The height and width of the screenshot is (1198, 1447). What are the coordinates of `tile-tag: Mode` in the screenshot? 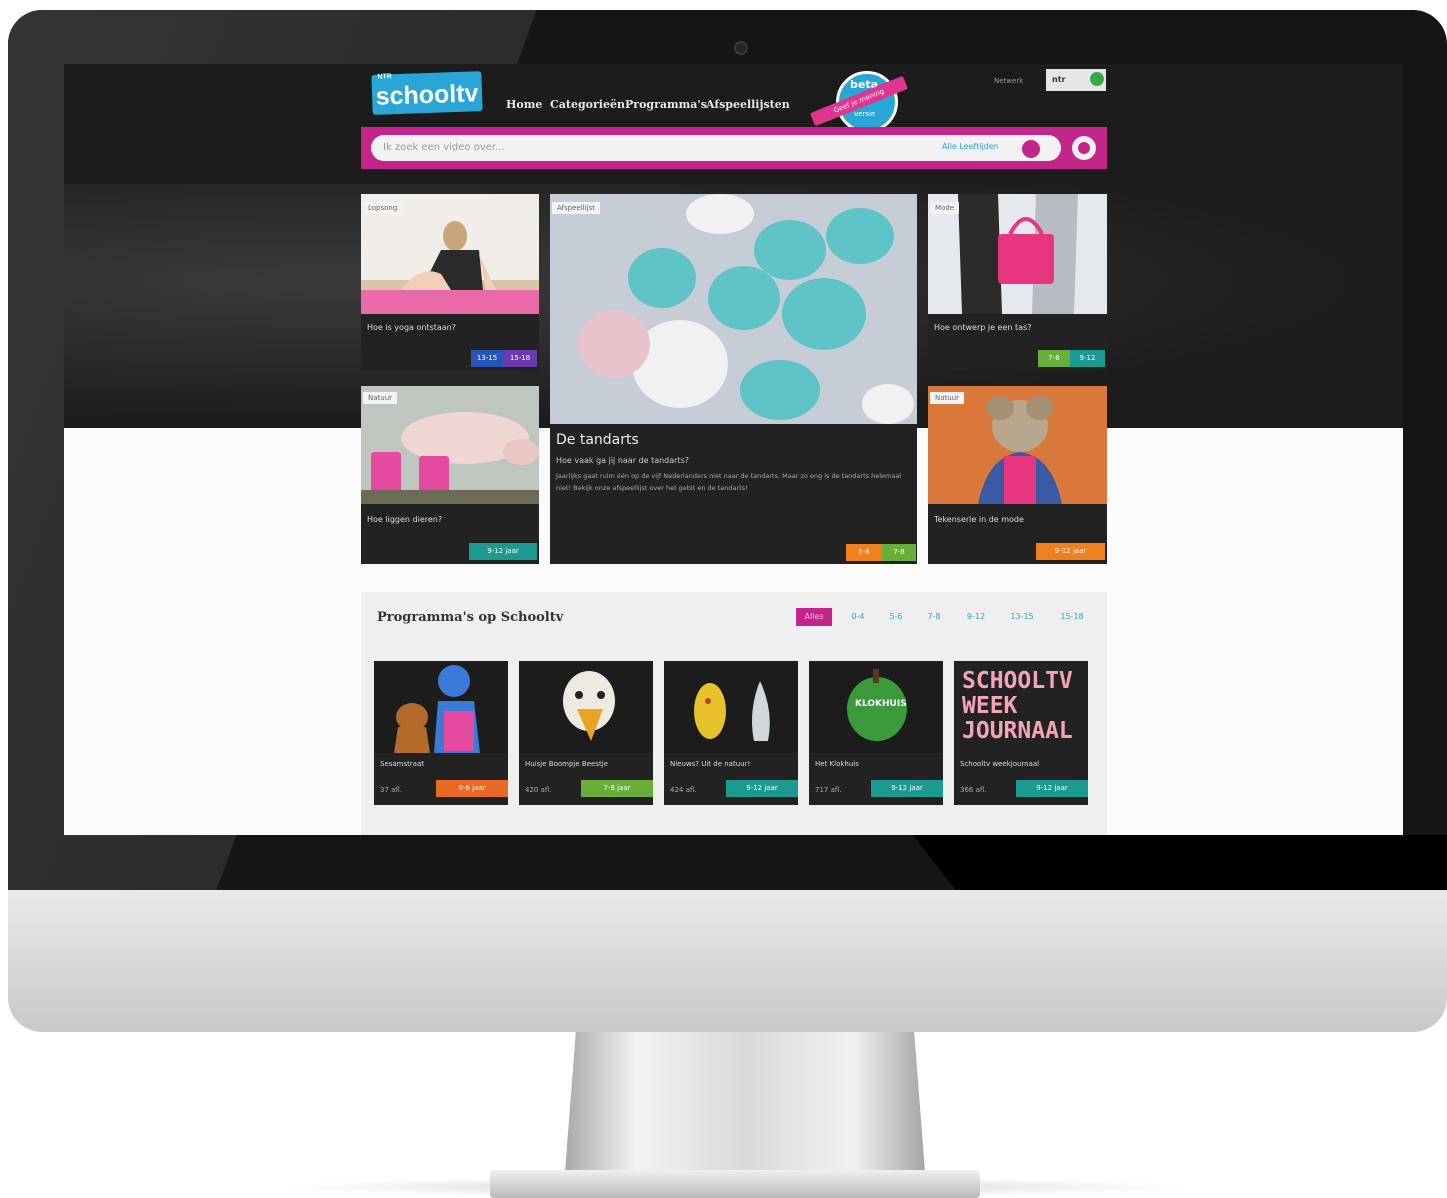 It's located at (945, 208).